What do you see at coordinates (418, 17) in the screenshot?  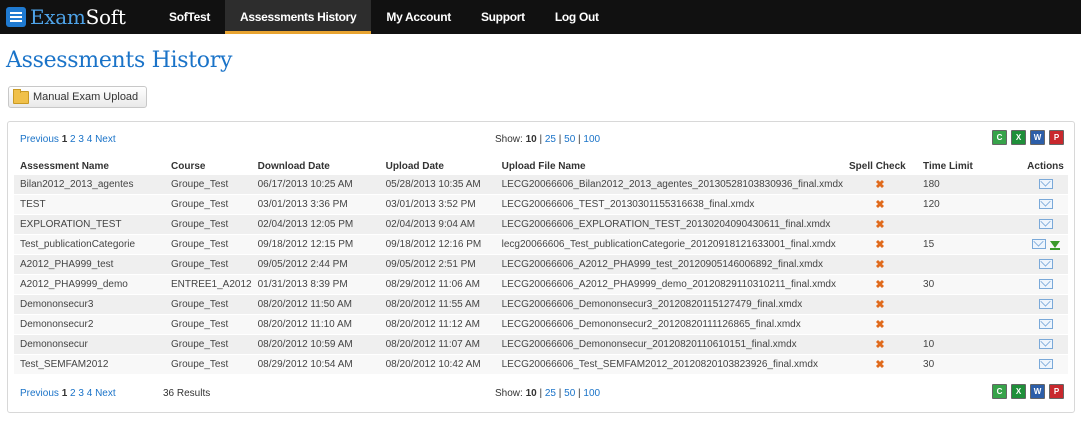 I see `nav-item-my-account: My Account` at bounding box center [418, 17].